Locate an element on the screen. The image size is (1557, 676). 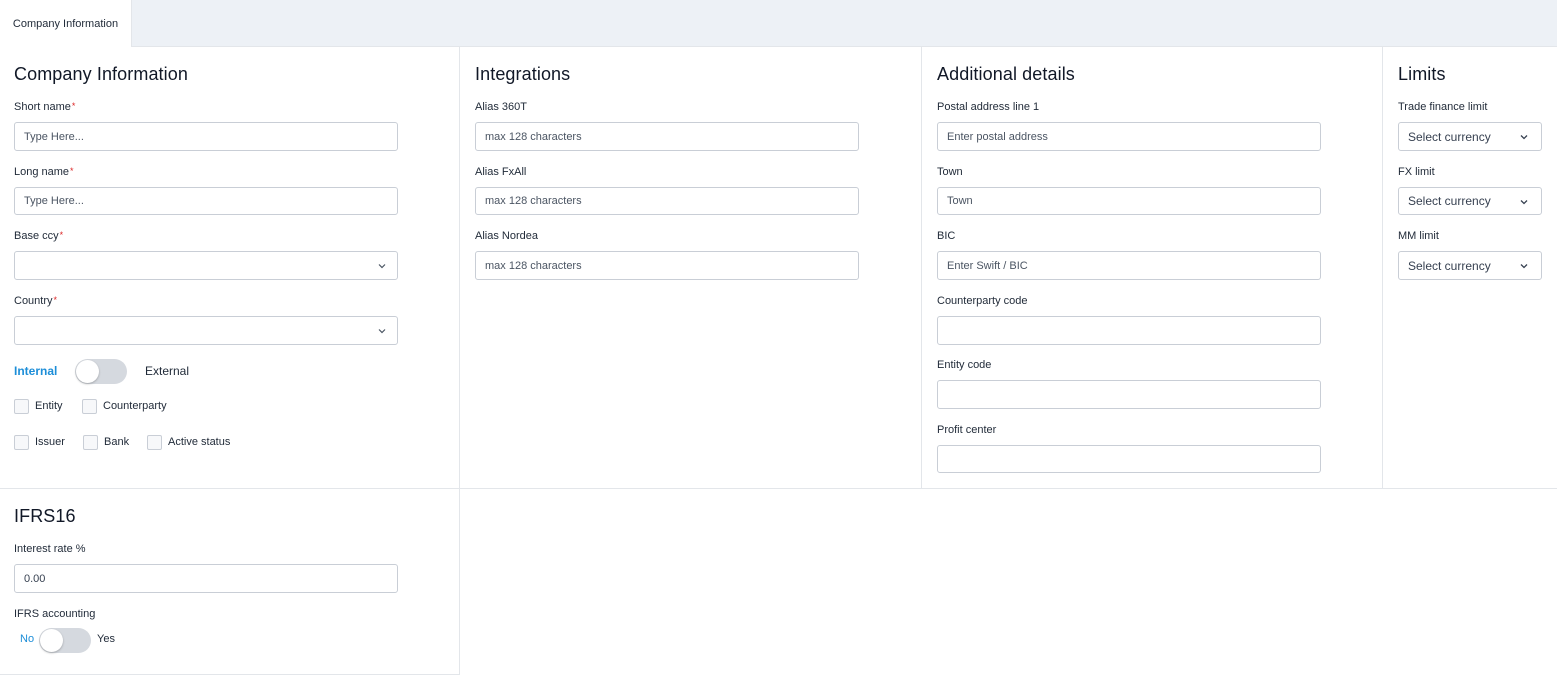
bank-checkbox is located at coordinates (90, 442).